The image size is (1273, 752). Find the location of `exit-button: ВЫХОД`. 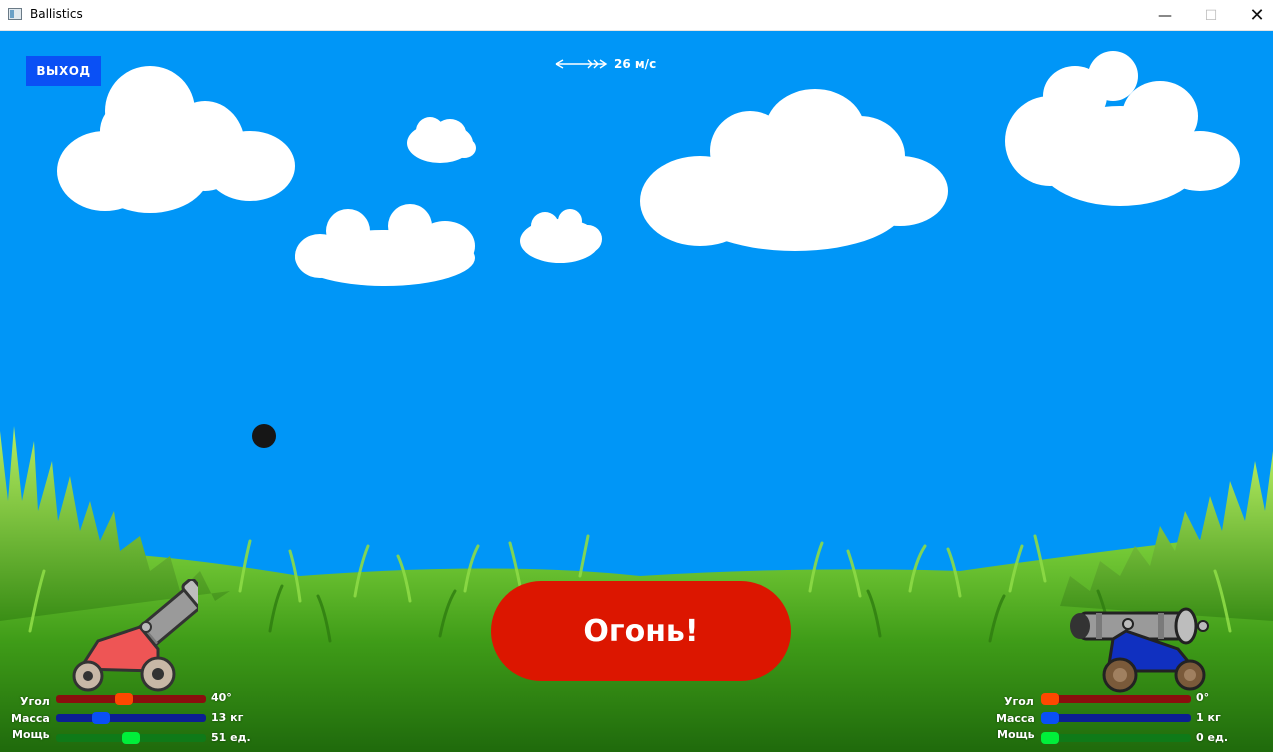

exit-button: ВЫХОД is located at coordinates (63, 71).